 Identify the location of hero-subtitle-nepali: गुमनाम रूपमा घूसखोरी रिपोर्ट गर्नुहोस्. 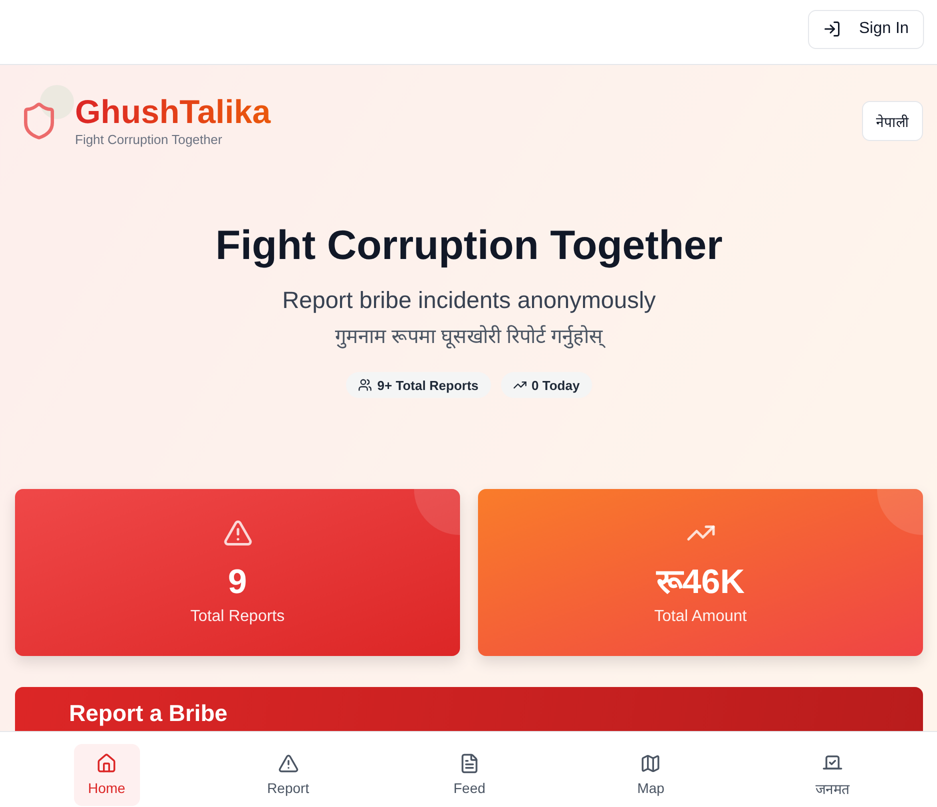
(469, 337).